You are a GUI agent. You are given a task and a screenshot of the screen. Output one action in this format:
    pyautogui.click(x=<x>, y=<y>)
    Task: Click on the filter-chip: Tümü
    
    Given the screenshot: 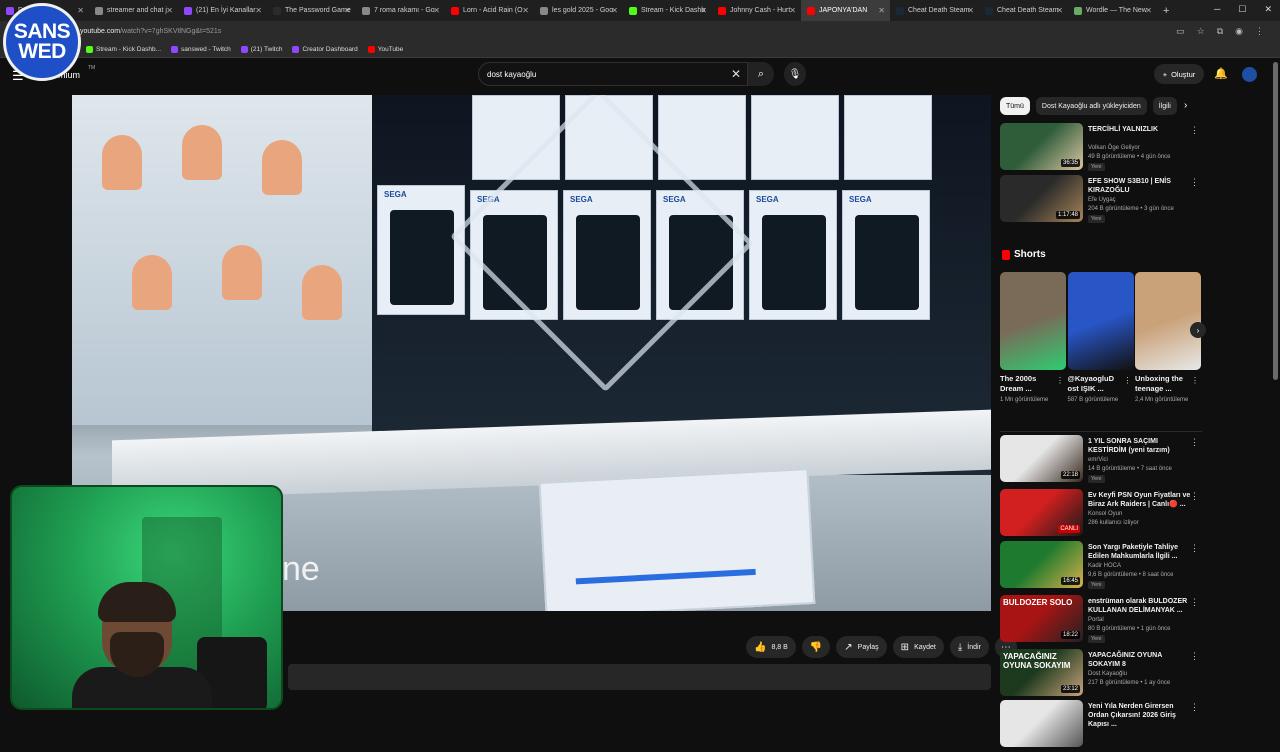 What is the action you would take?
    pyautogui.click(x=1015, y=106)
    